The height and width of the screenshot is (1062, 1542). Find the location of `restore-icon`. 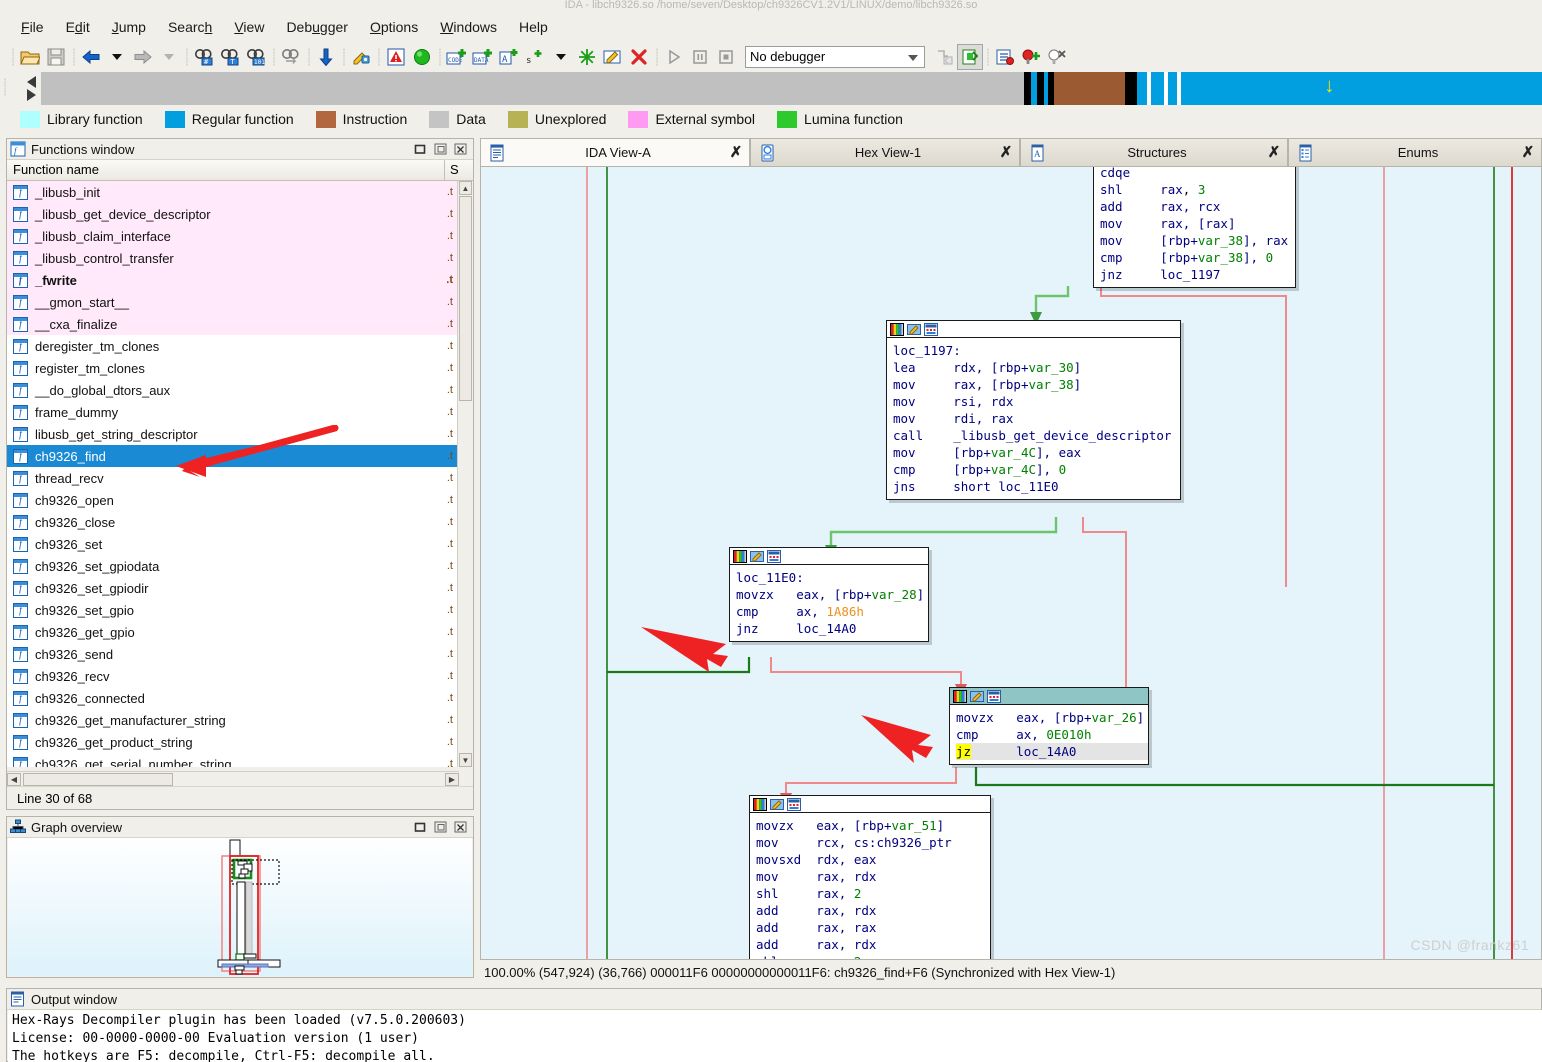

restore-icon is located at coordinates (420, 149).